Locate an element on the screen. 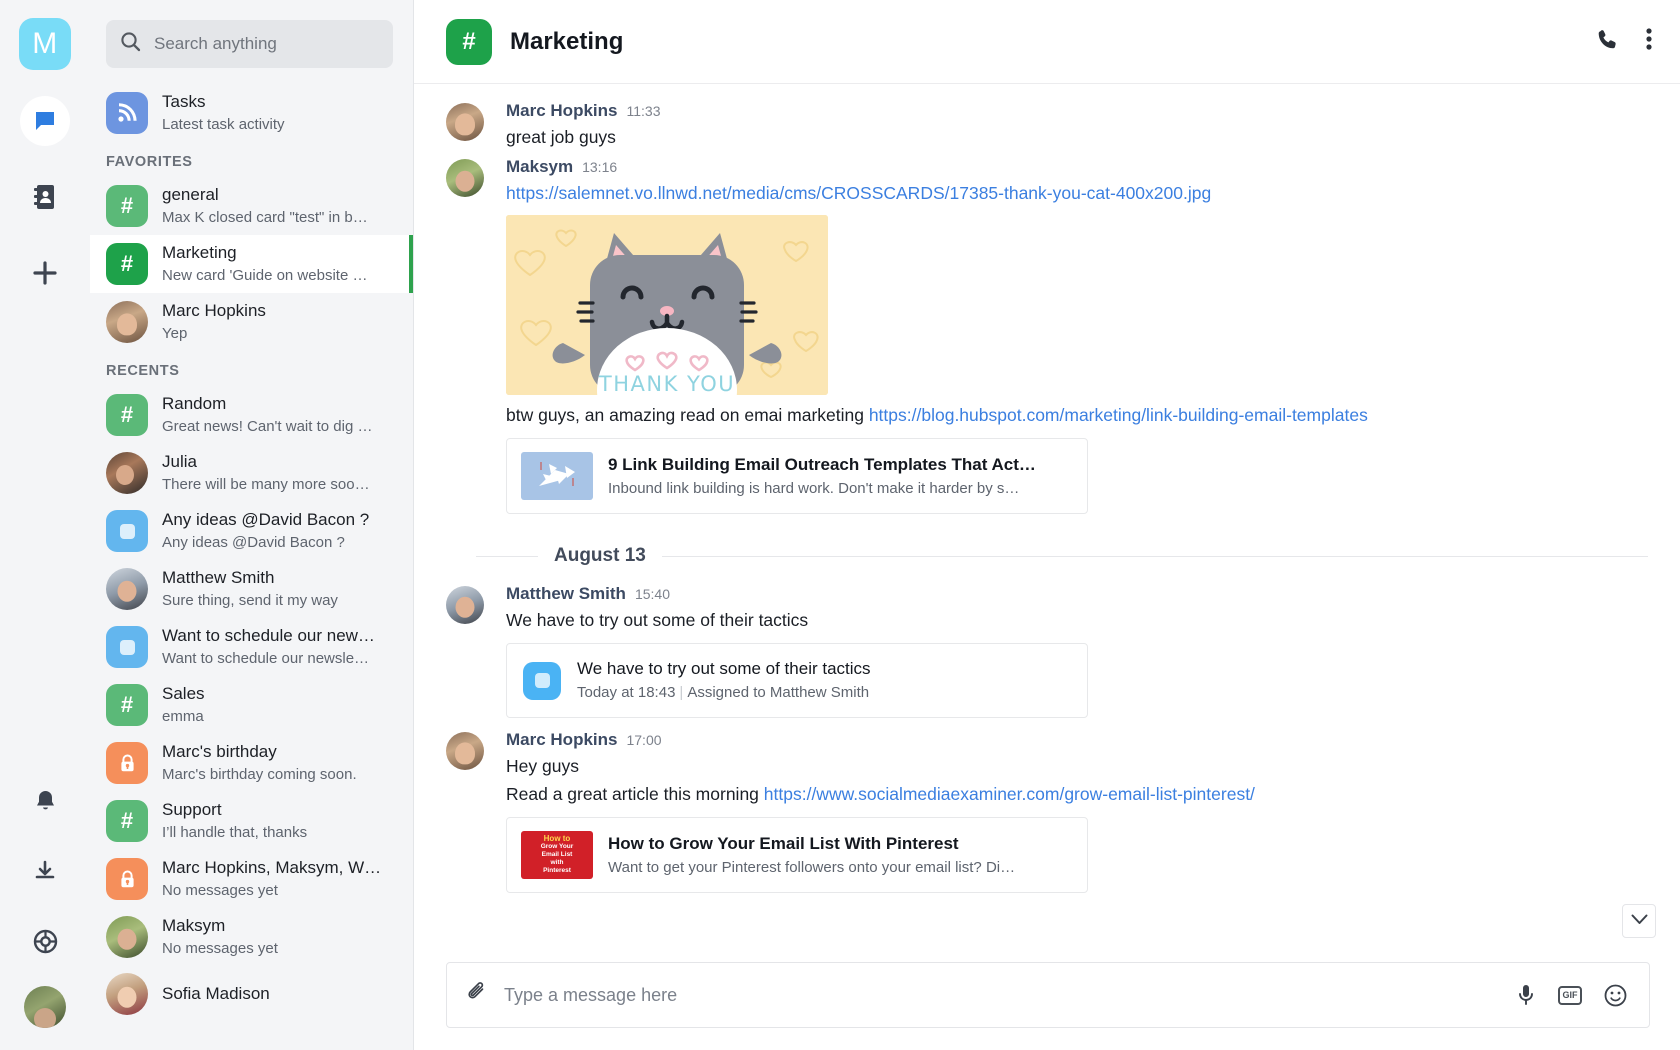 This screenshot has height=1050, width=1680. message-author: Matthew Smith is located at coordinates (566, 593).